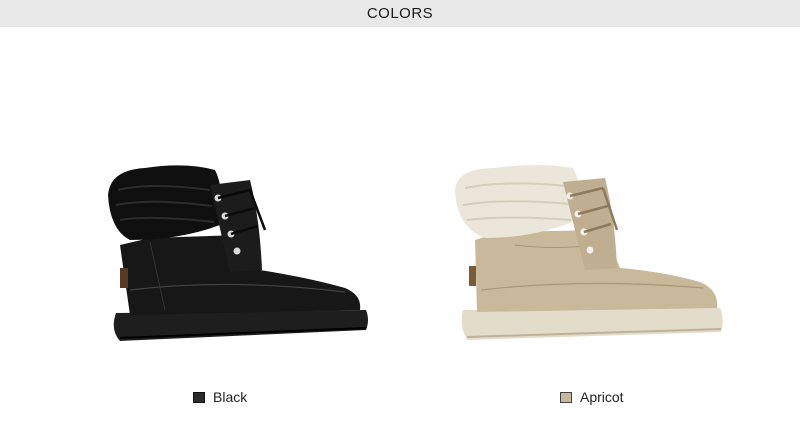  Describe the element at coordinates (230, 397) in the screenshot. I see `variant-label: Black` at that location.